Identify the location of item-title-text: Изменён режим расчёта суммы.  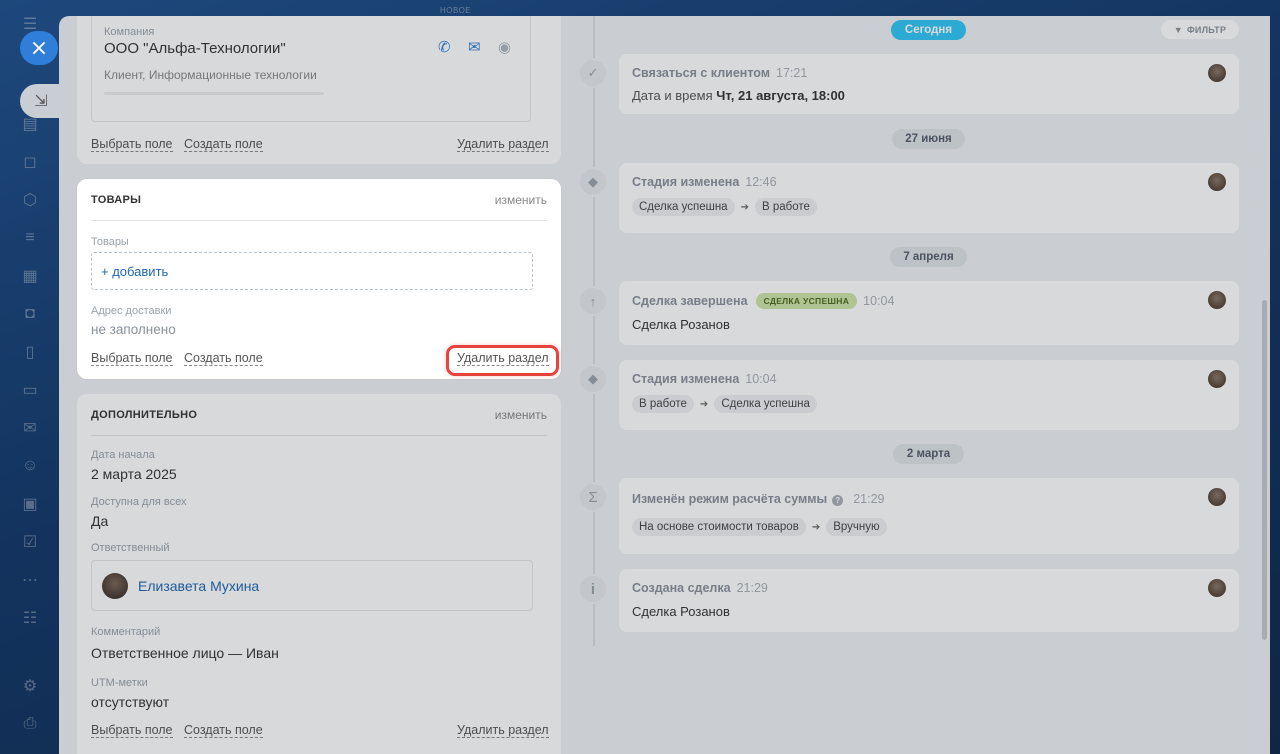
(730, 499).